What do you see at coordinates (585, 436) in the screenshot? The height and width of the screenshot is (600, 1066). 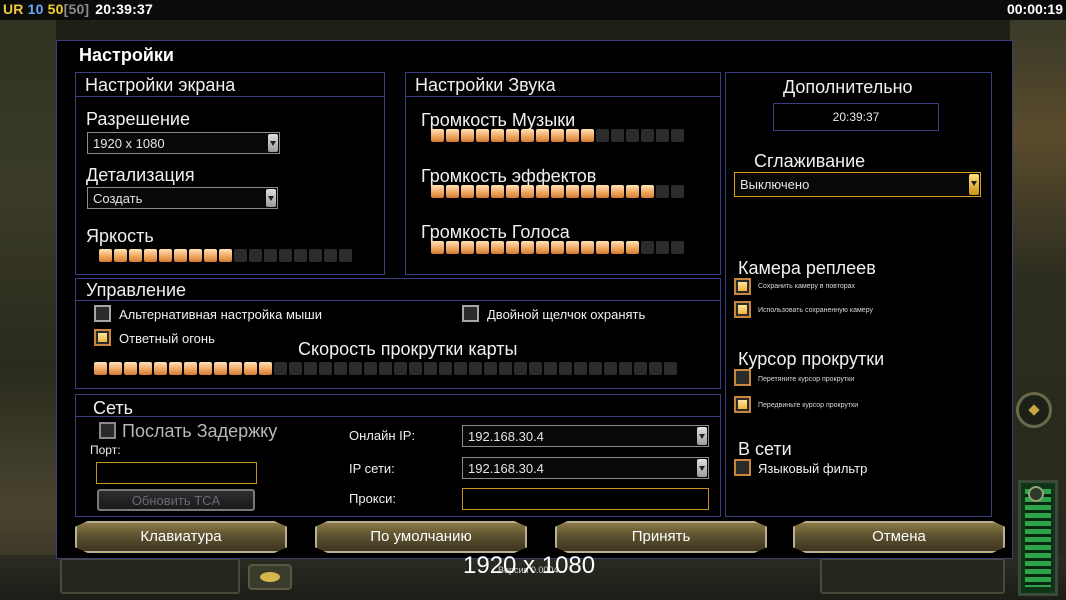 I see `online-ip-dropdown: 192.168.30.4` at bounding box center [585, 436].